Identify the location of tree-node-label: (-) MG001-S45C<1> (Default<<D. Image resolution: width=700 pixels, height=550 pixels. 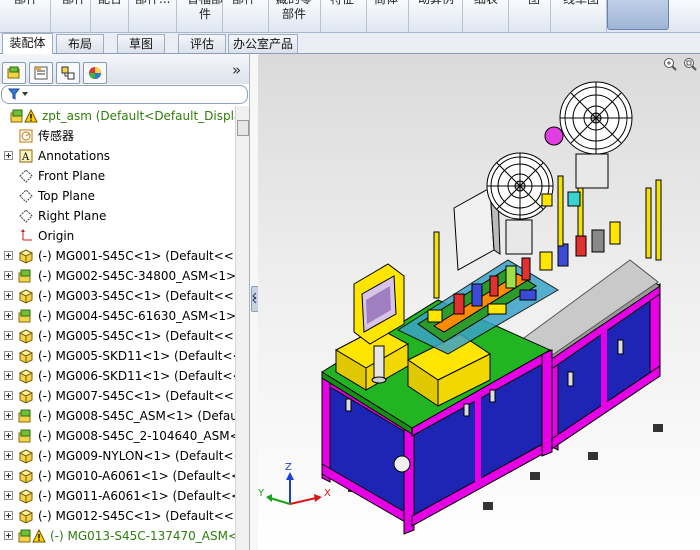
(136, 256).